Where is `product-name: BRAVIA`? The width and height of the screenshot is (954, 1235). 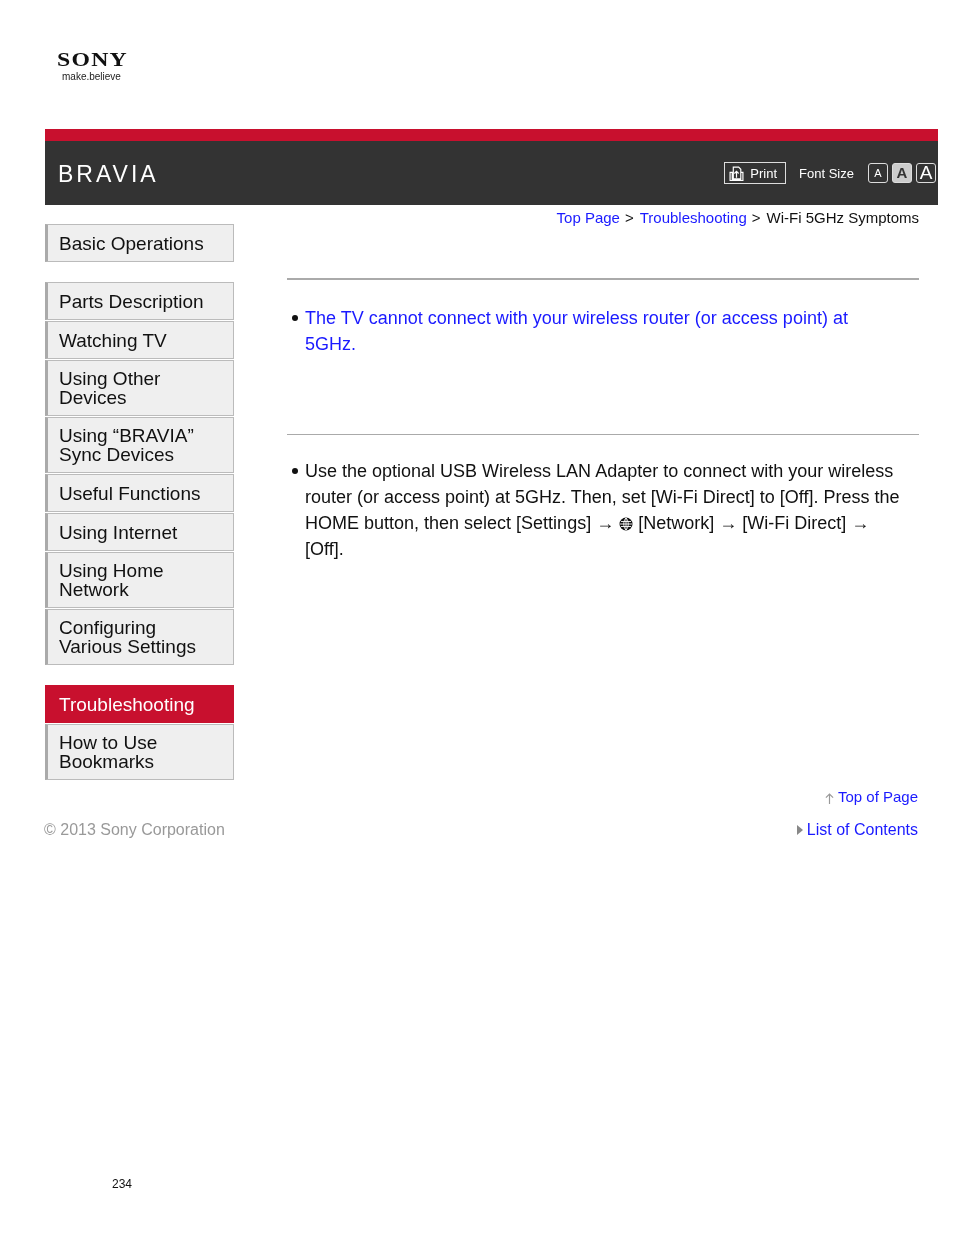
product-name: BRAVIA is located at coordinates (108, 174).